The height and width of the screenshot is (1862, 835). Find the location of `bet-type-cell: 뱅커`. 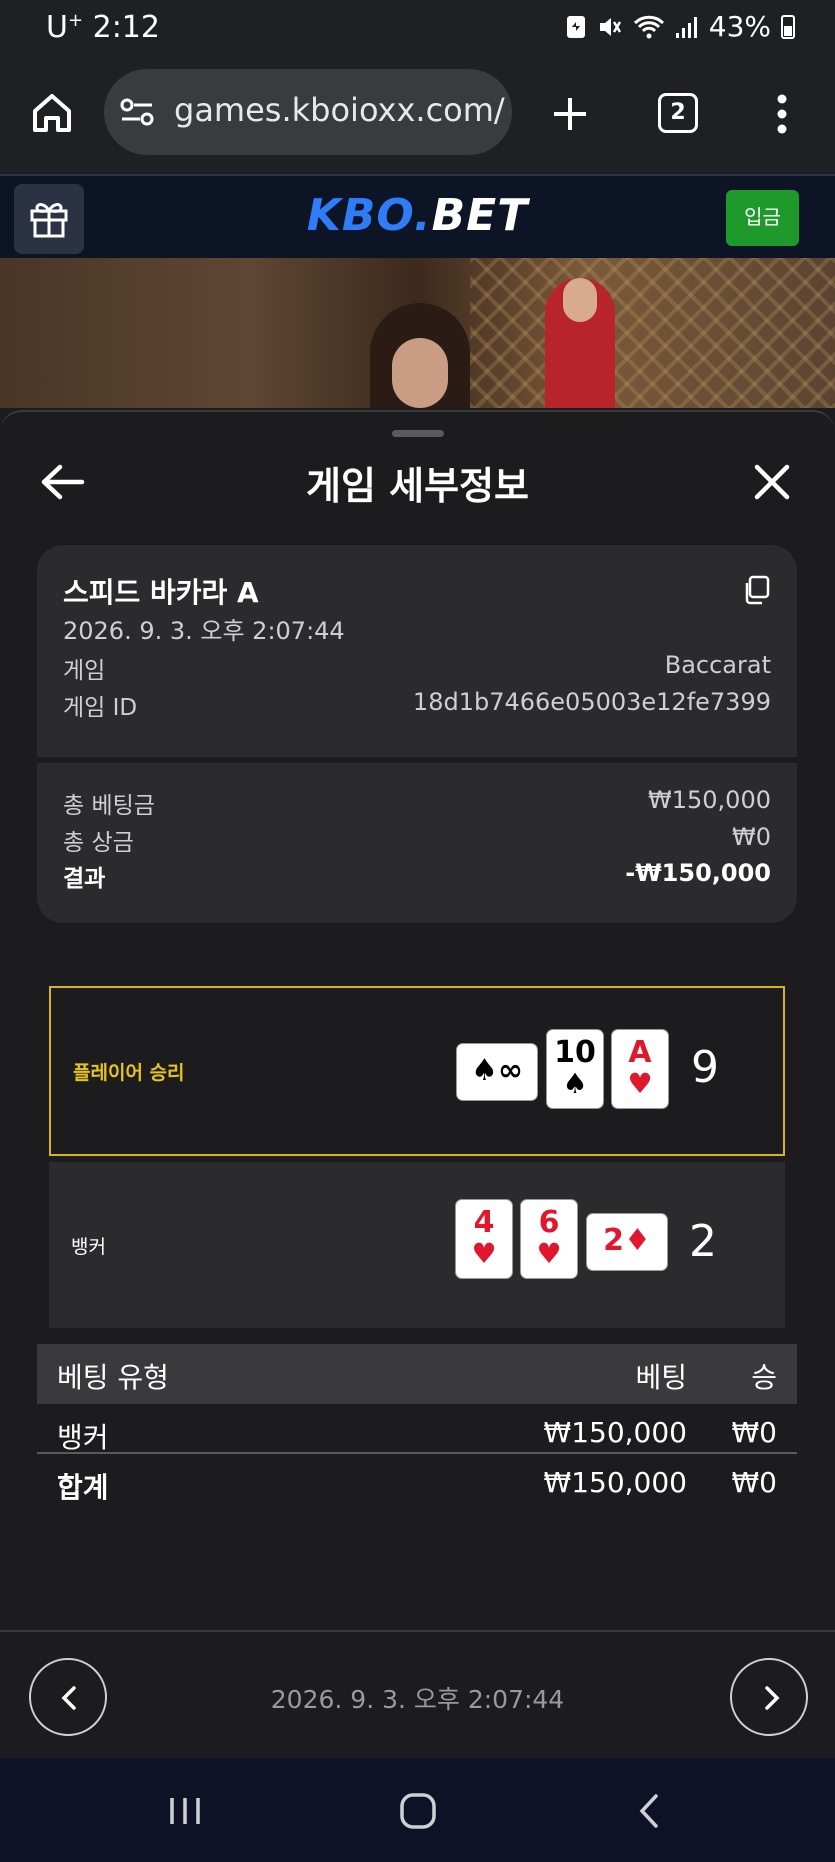

bet-type-cell: 뱅커 is located at coordinates (83, 1437).